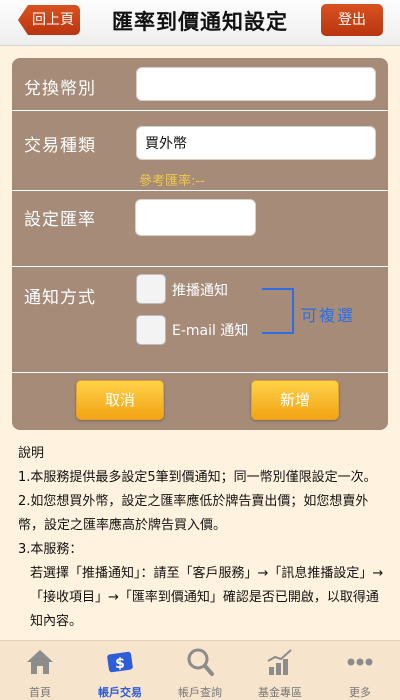  Describe the element at coordinates (50, 549) in the screenshot. I see `note-item-3: 3.本服務：` at that location.